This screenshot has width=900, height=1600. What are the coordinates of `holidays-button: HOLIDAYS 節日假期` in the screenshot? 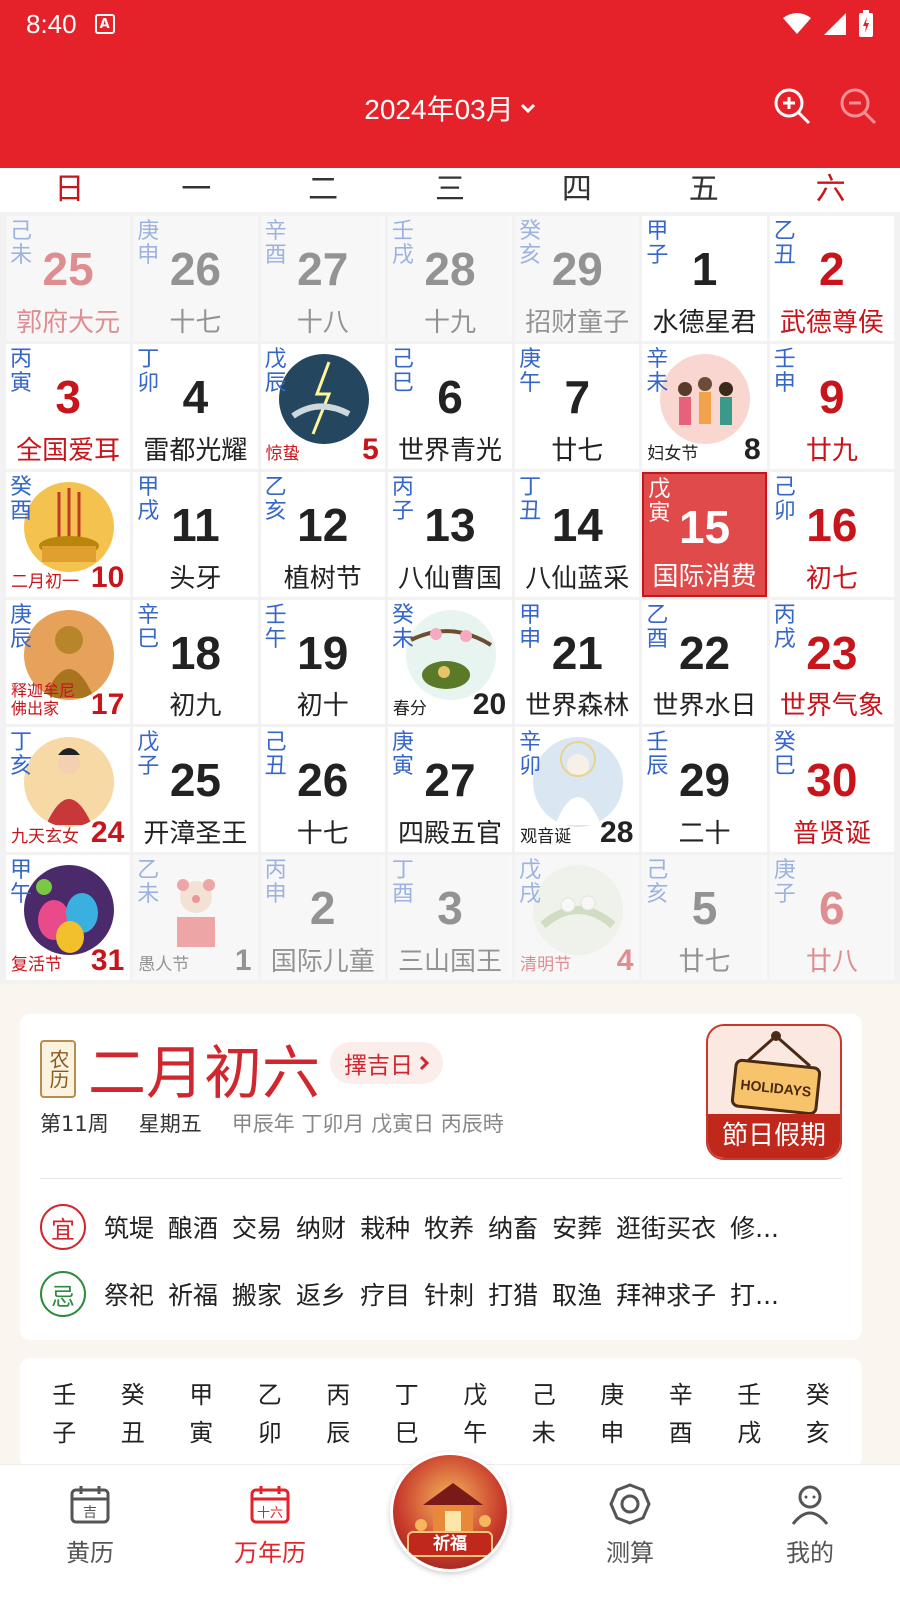 It's located at (774, 1092).